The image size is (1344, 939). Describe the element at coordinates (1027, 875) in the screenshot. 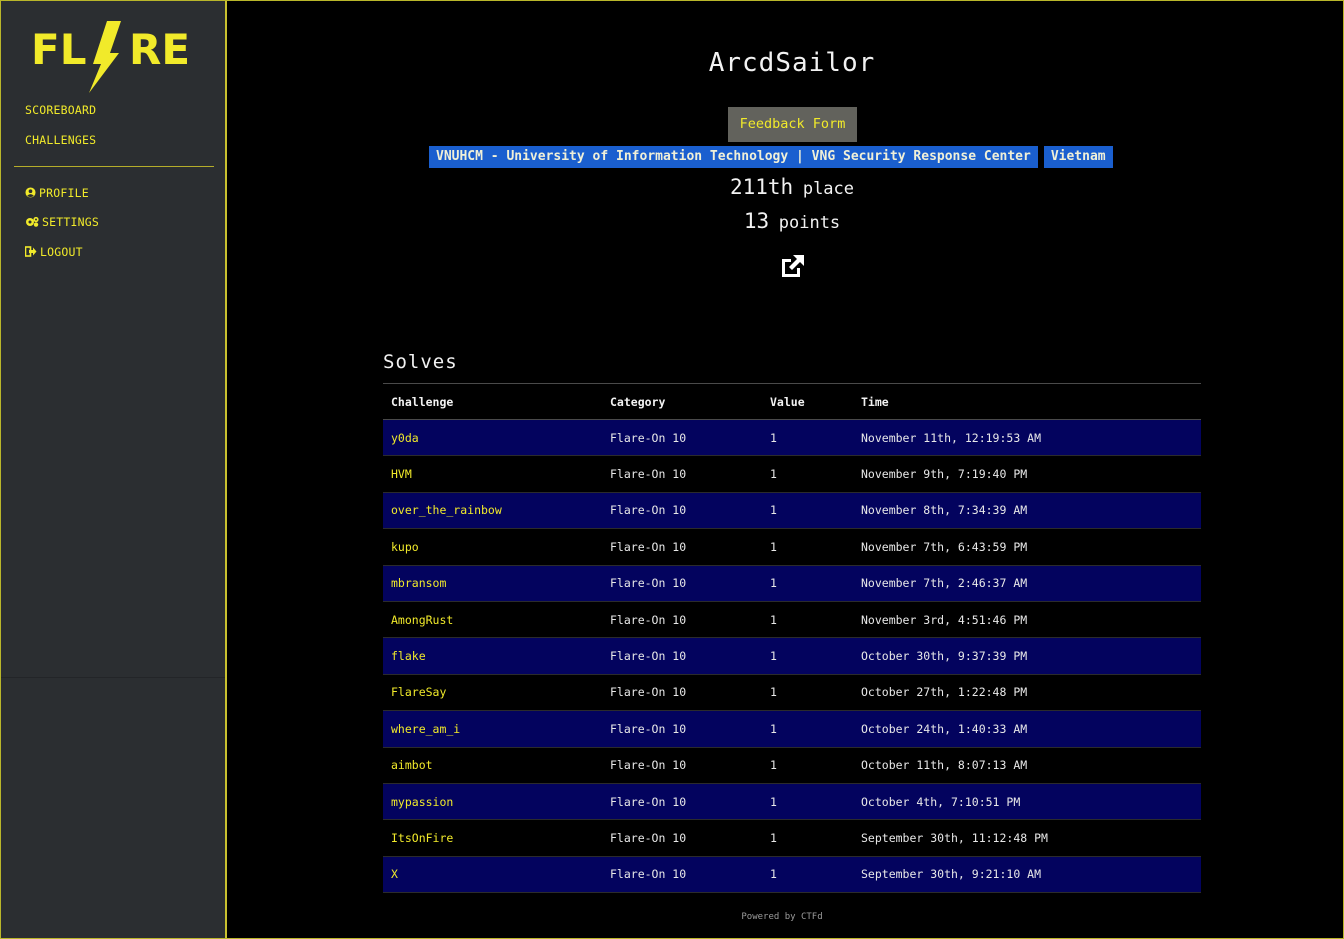

I see `time-cell: September 30th, 9:21:10 AM` at that location.